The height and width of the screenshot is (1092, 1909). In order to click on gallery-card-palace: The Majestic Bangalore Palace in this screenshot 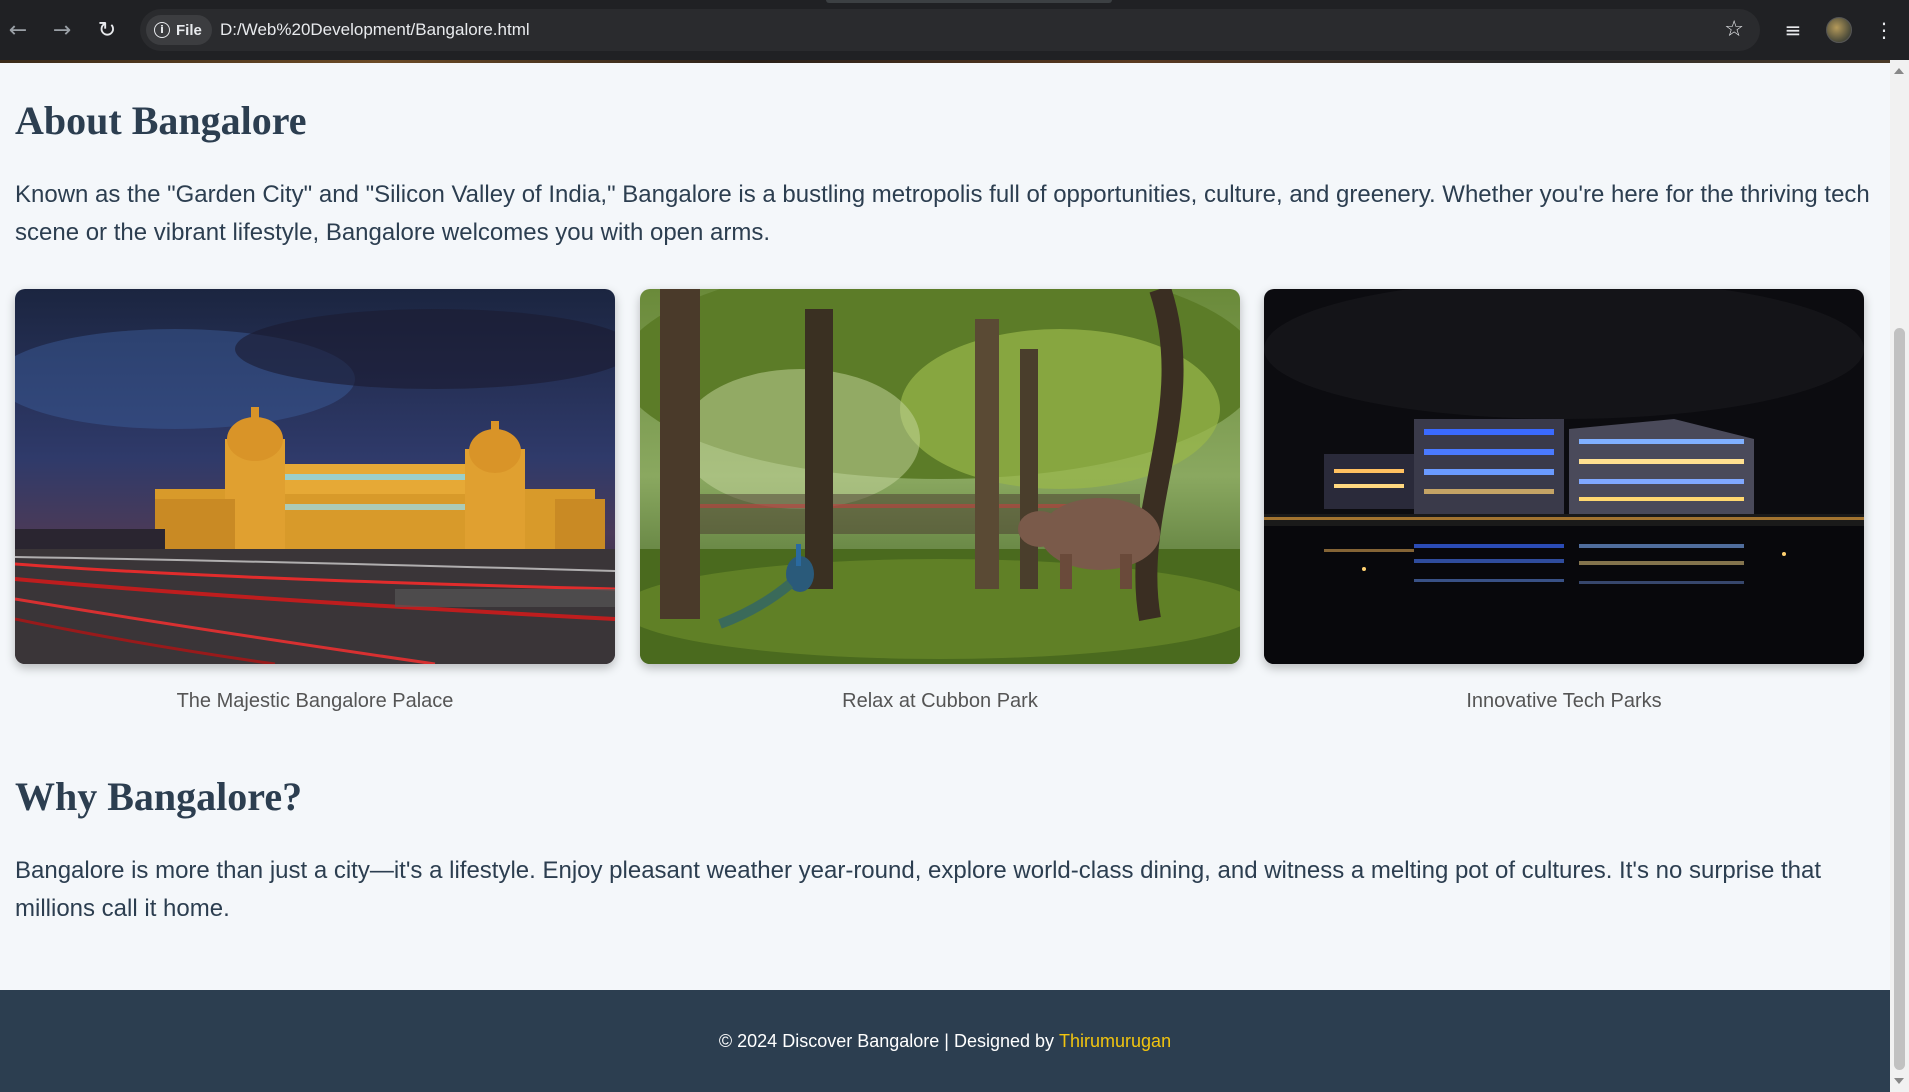, I will do `click(315, 501)`.